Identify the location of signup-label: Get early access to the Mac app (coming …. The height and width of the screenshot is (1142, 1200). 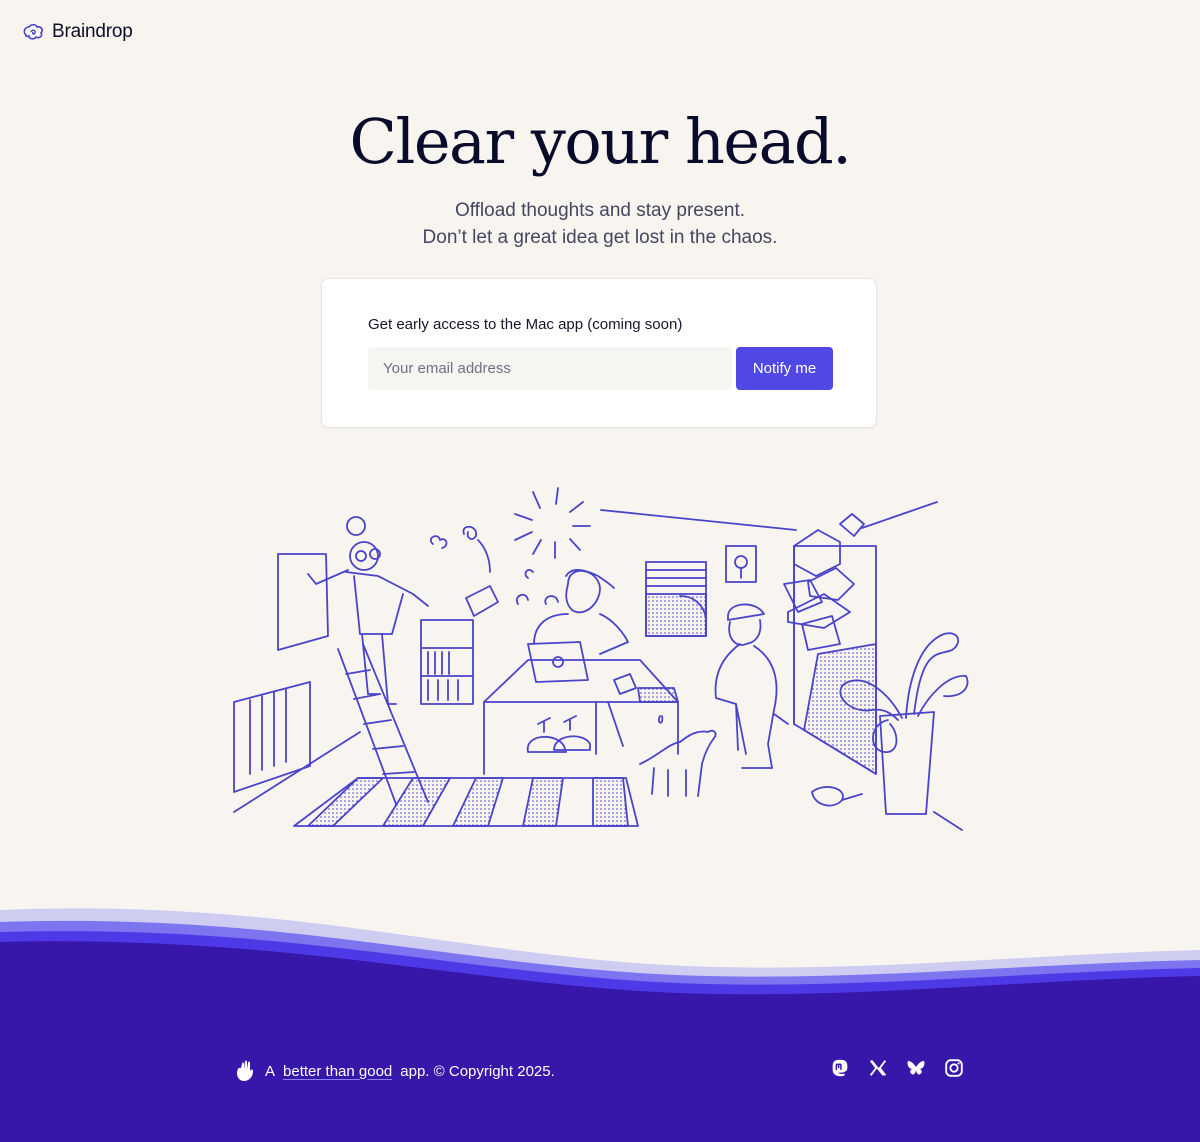
(525, 324).